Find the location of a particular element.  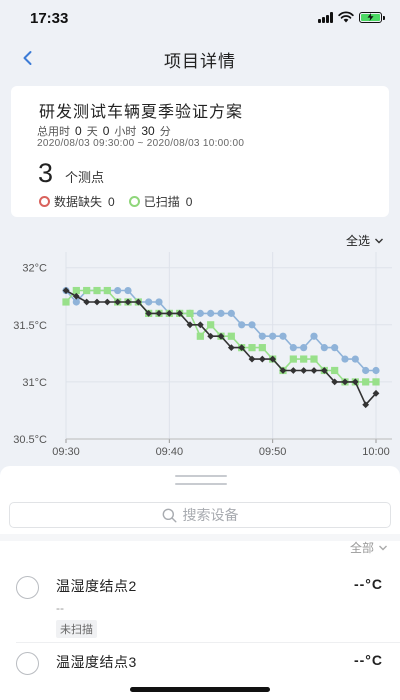

filter-dropdown: 全部 is located at coordinates (369, 547).